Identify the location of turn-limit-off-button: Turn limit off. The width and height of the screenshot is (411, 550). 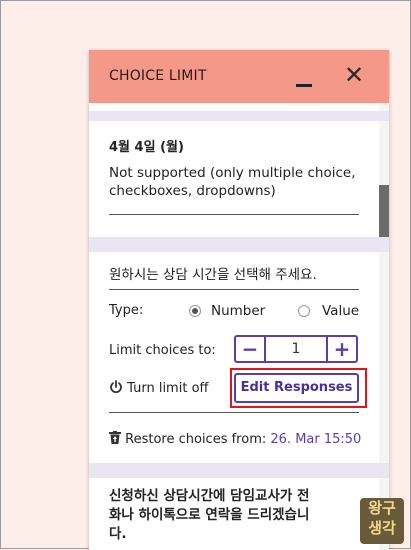
(158, 388).